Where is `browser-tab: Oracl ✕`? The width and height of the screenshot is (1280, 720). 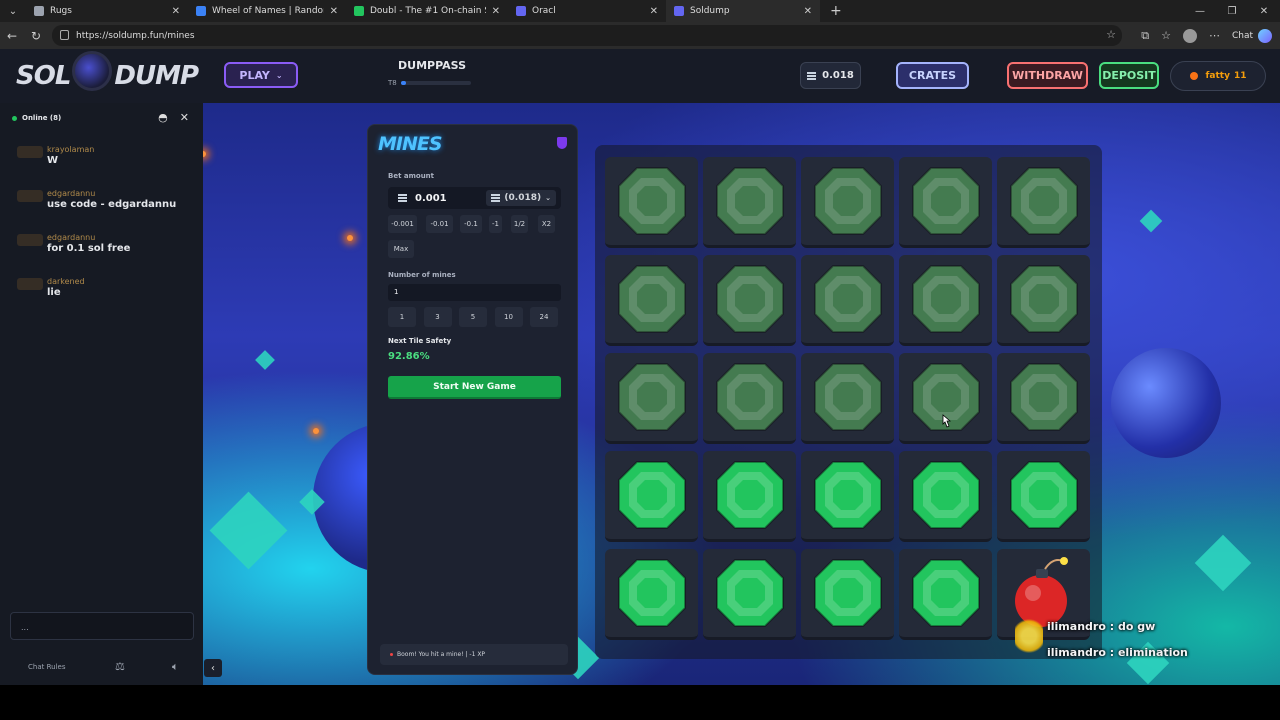
browser-tab: Oracl ✕ is located at coordinates (587, 11).